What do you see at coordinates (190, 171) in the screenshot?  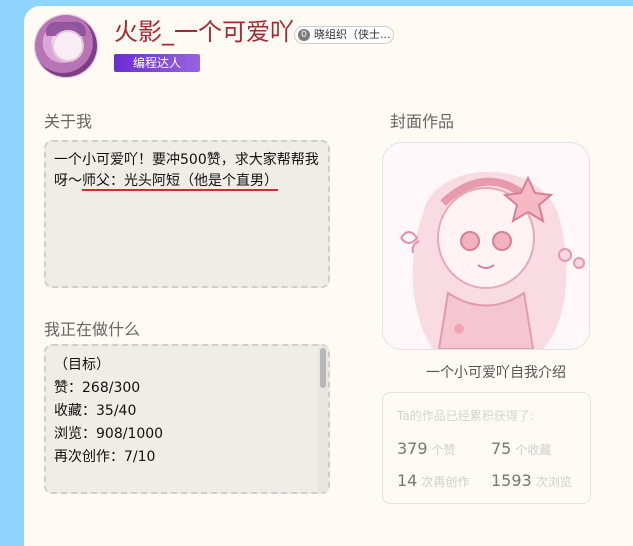 I see `about-text: 一个小可爱吖！要冲500赞，求大家帮帮我呀～师父：光头阿短（他是个直男）` at bounding box center [190, 171].